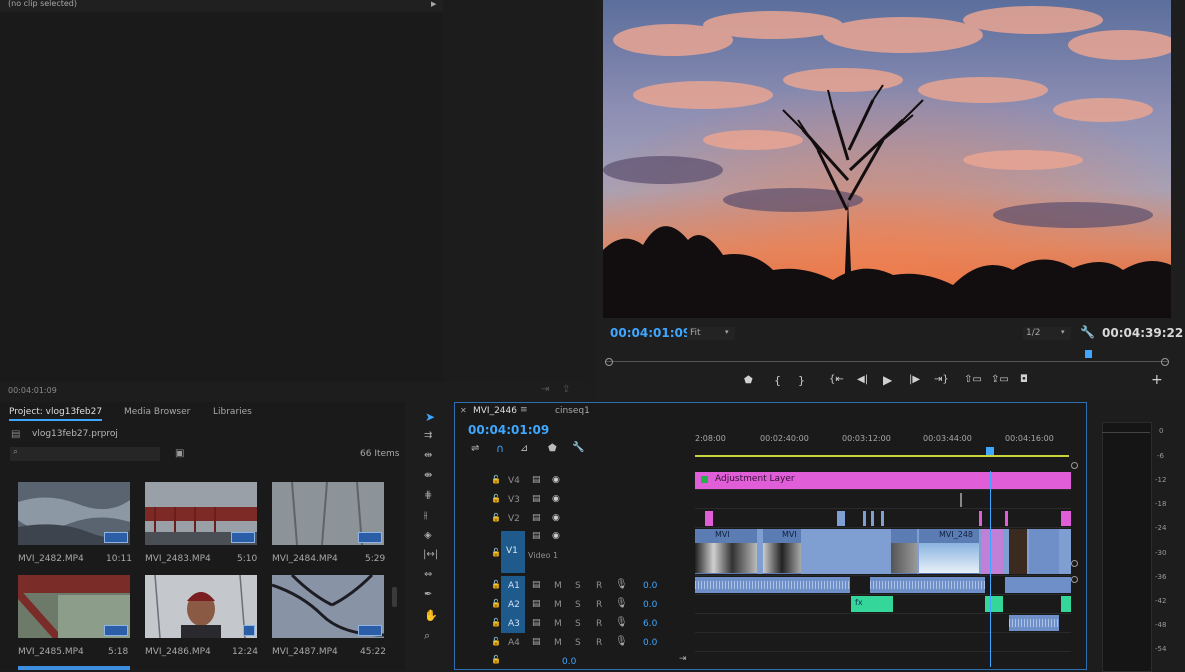  What do you see at coordinates (428, 475) in the screenshot?
I see `rolling-edit-tool-icon: ⇼` at bounding box center [428, 475].